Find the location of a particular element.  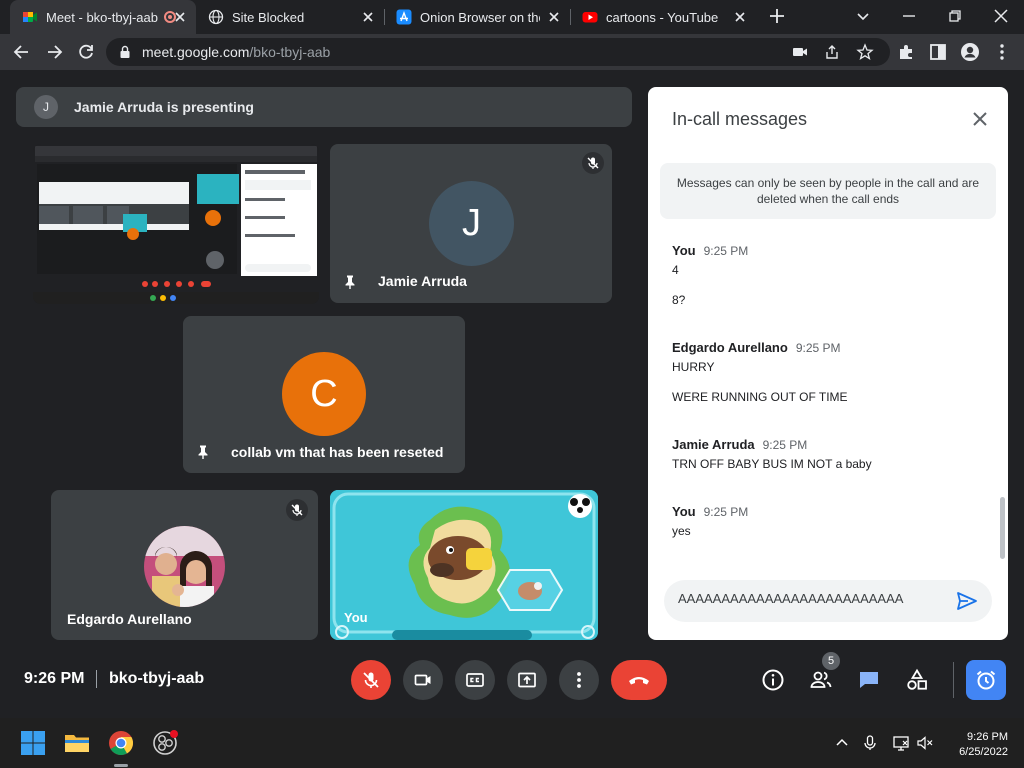

tab-onion-browser: Onion Browser on the App is located at coordinates (477, 17).